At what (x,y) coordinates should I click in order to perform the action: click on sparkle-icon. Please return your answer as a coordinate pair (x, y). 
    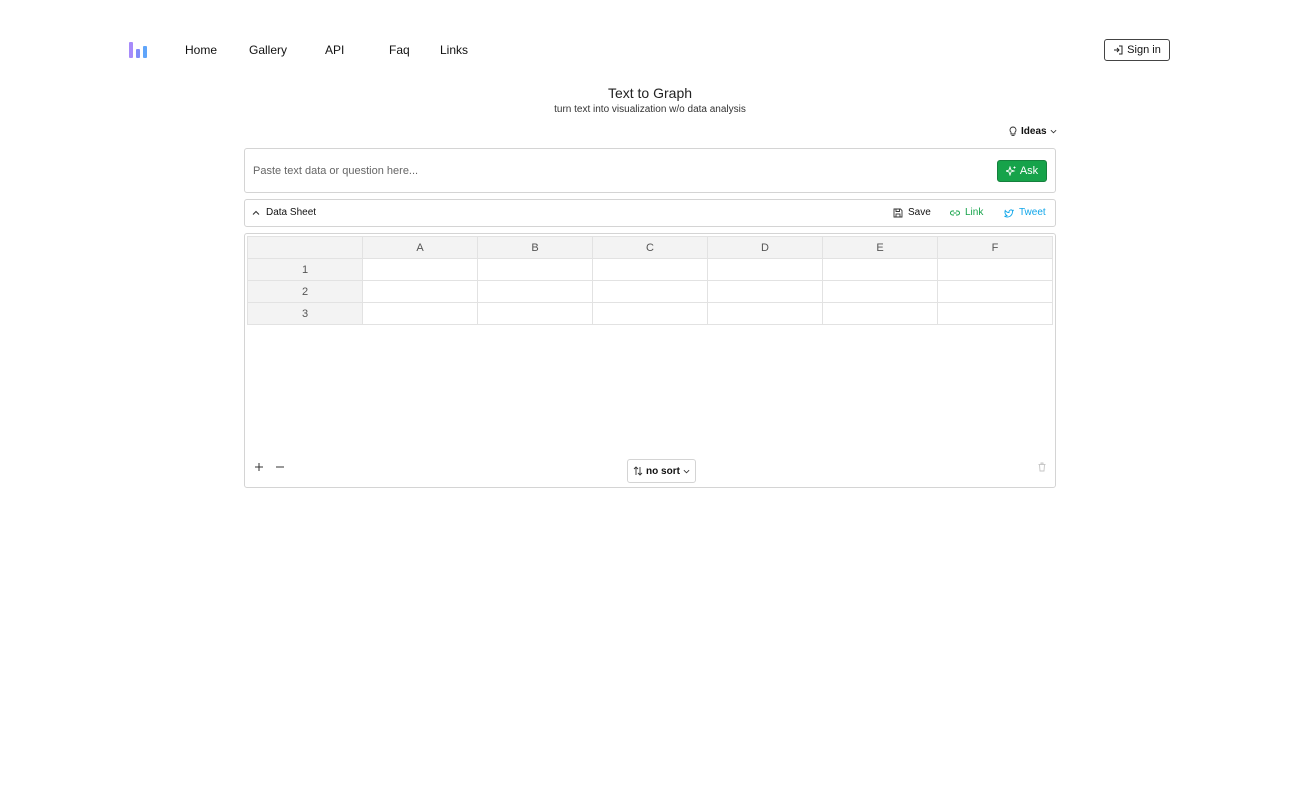
    Looking at the image, I should click on (1010, 171).